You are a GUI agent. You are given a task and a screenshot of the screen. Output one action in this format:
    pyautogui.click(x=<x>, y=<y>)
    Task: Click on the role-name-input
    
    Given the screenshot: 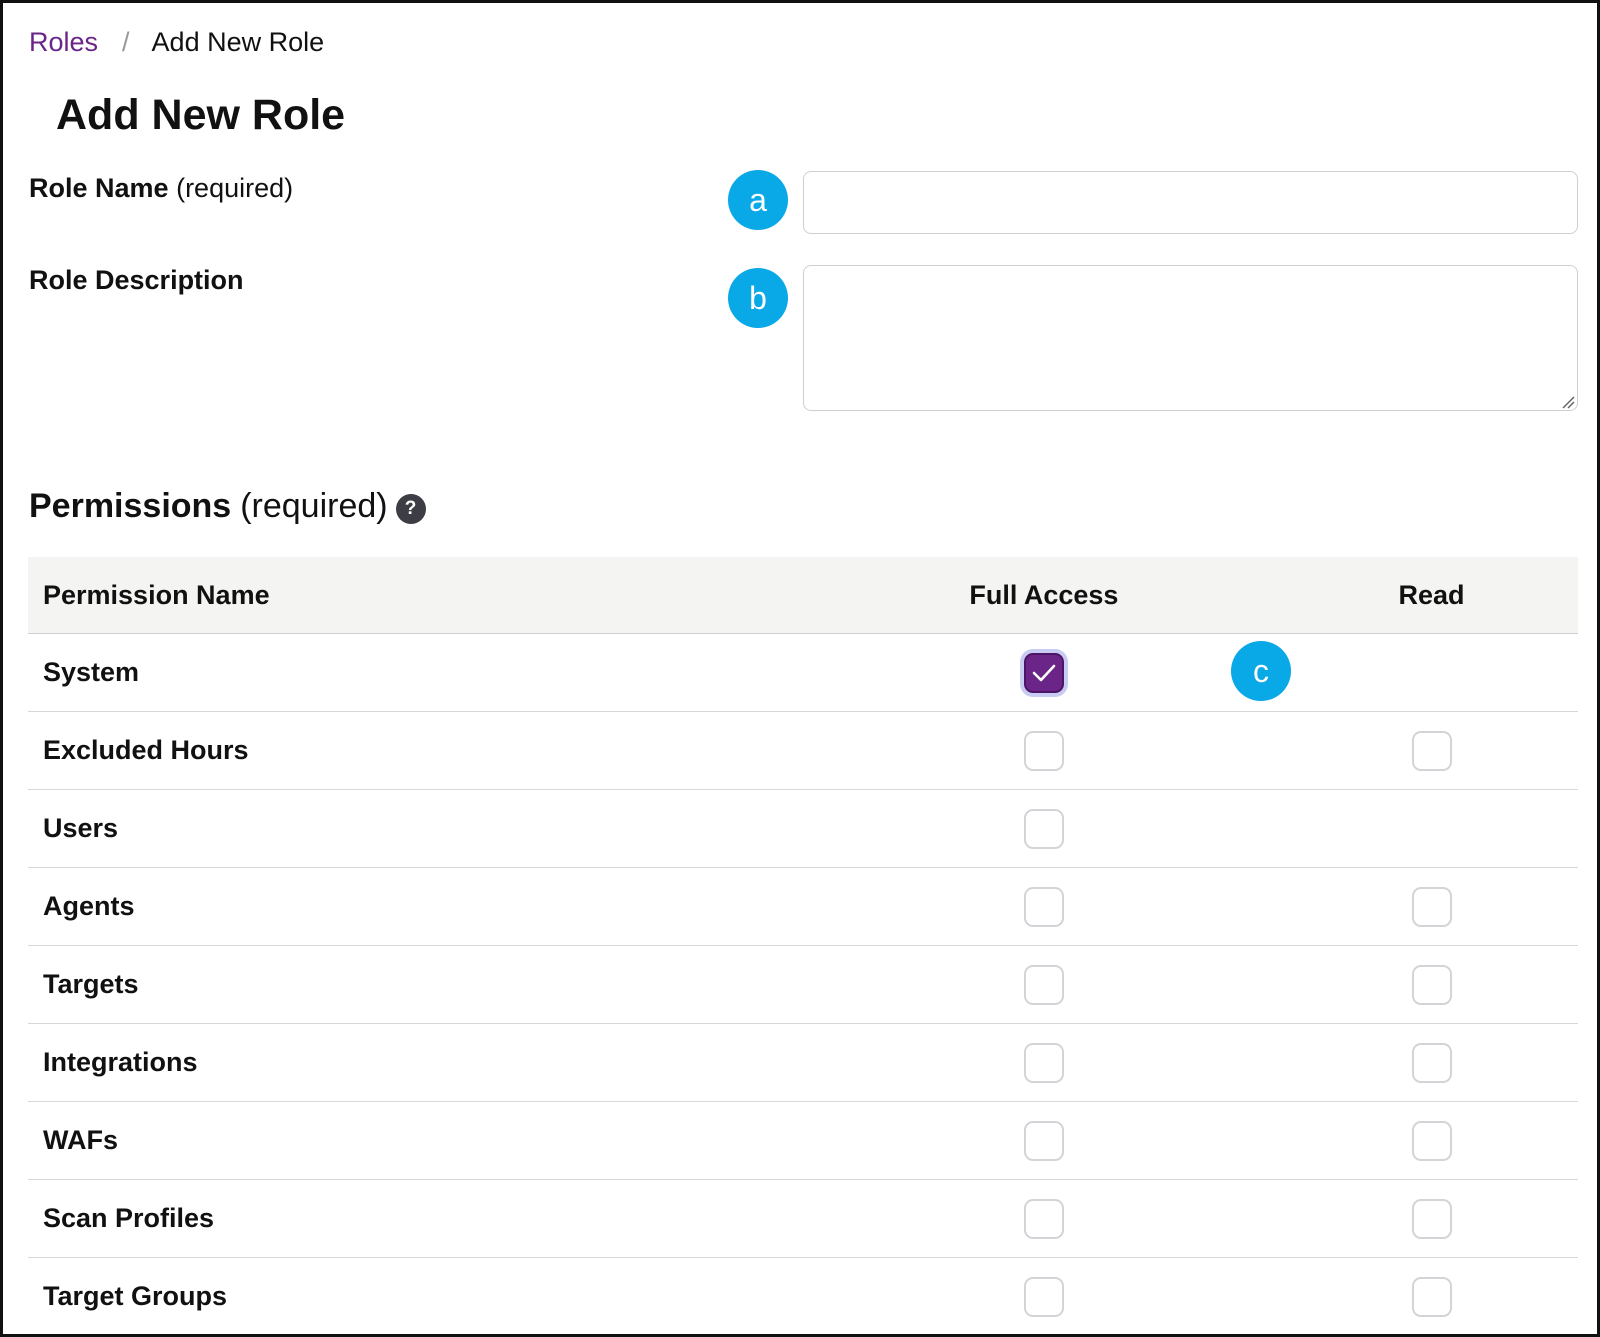 What is the action you would take?
    pyautogui.click(x=1190, y=202)
    